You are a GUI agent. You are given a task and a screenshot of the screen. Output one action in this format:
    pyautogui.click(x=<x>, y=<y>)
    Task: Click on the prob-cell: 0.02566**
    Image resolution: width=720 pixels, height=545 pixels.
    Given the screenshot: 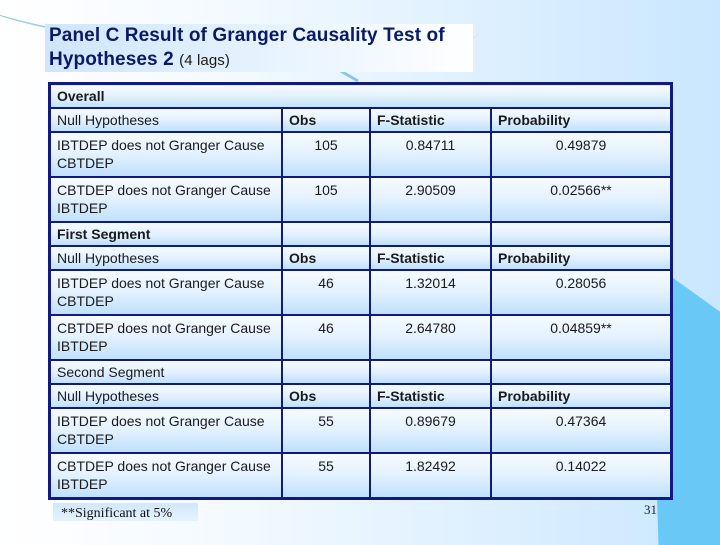 What is the action you would take?
    pyautogui.click(x=581, y=199)
    